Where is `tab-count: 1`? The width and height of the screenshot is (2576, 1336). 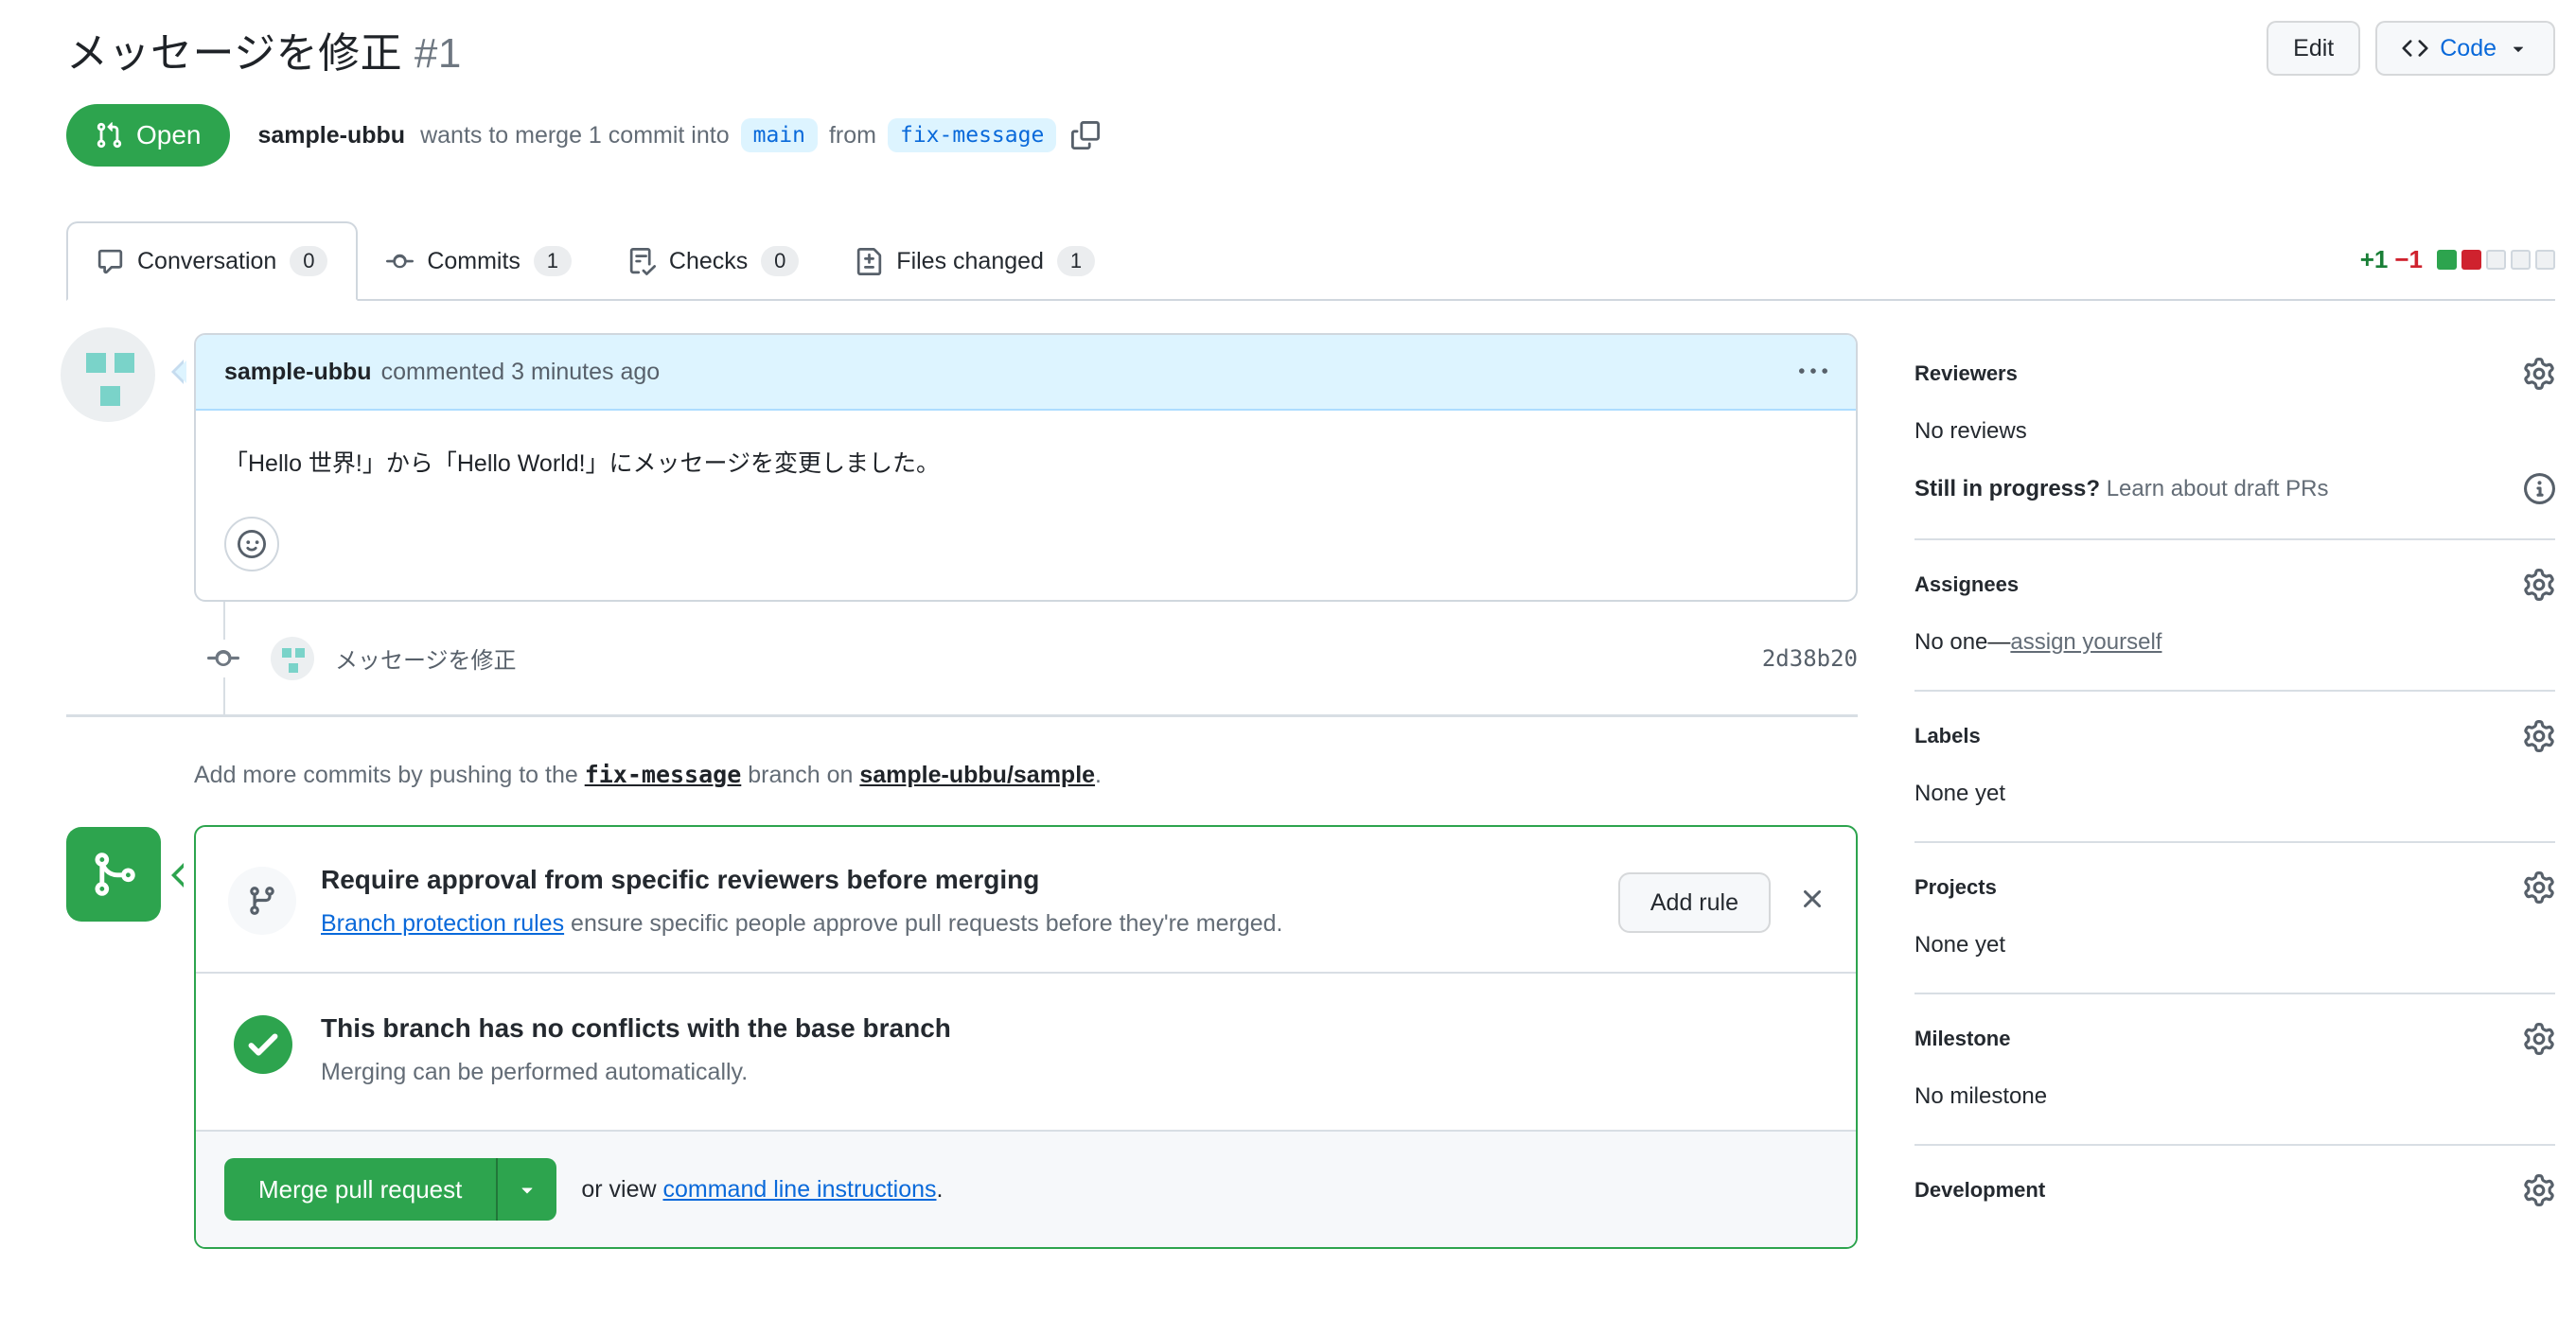
tab-count: 1 is located at coordinates (552, 261).